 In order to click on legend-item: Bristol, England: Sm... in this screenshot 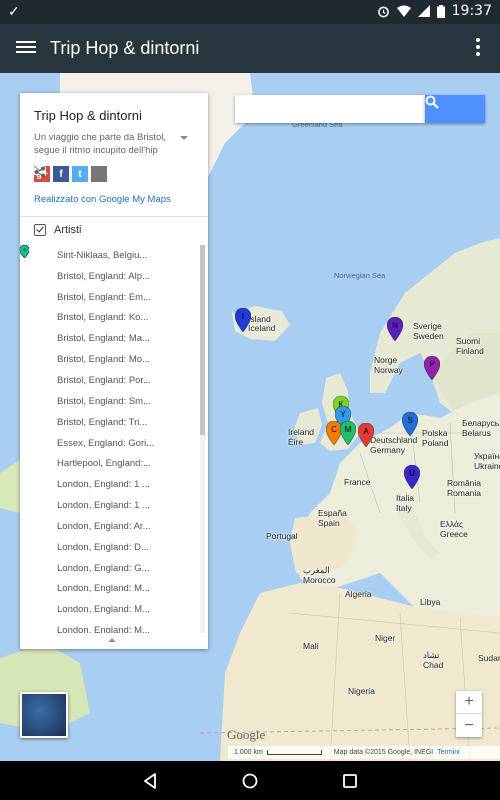, I will do `click(109, 328)`.